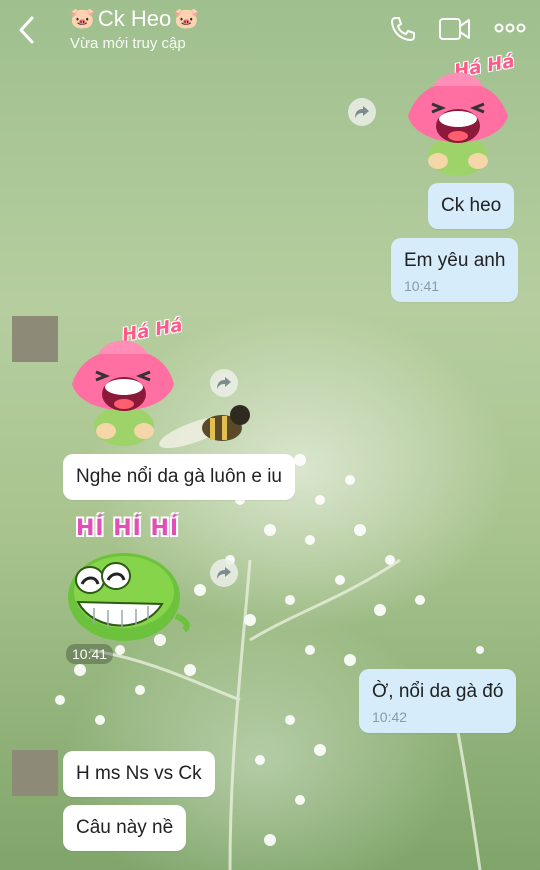  I want to click on their-message-bubble: H ms Ns vs Ck, so click(139, 774).